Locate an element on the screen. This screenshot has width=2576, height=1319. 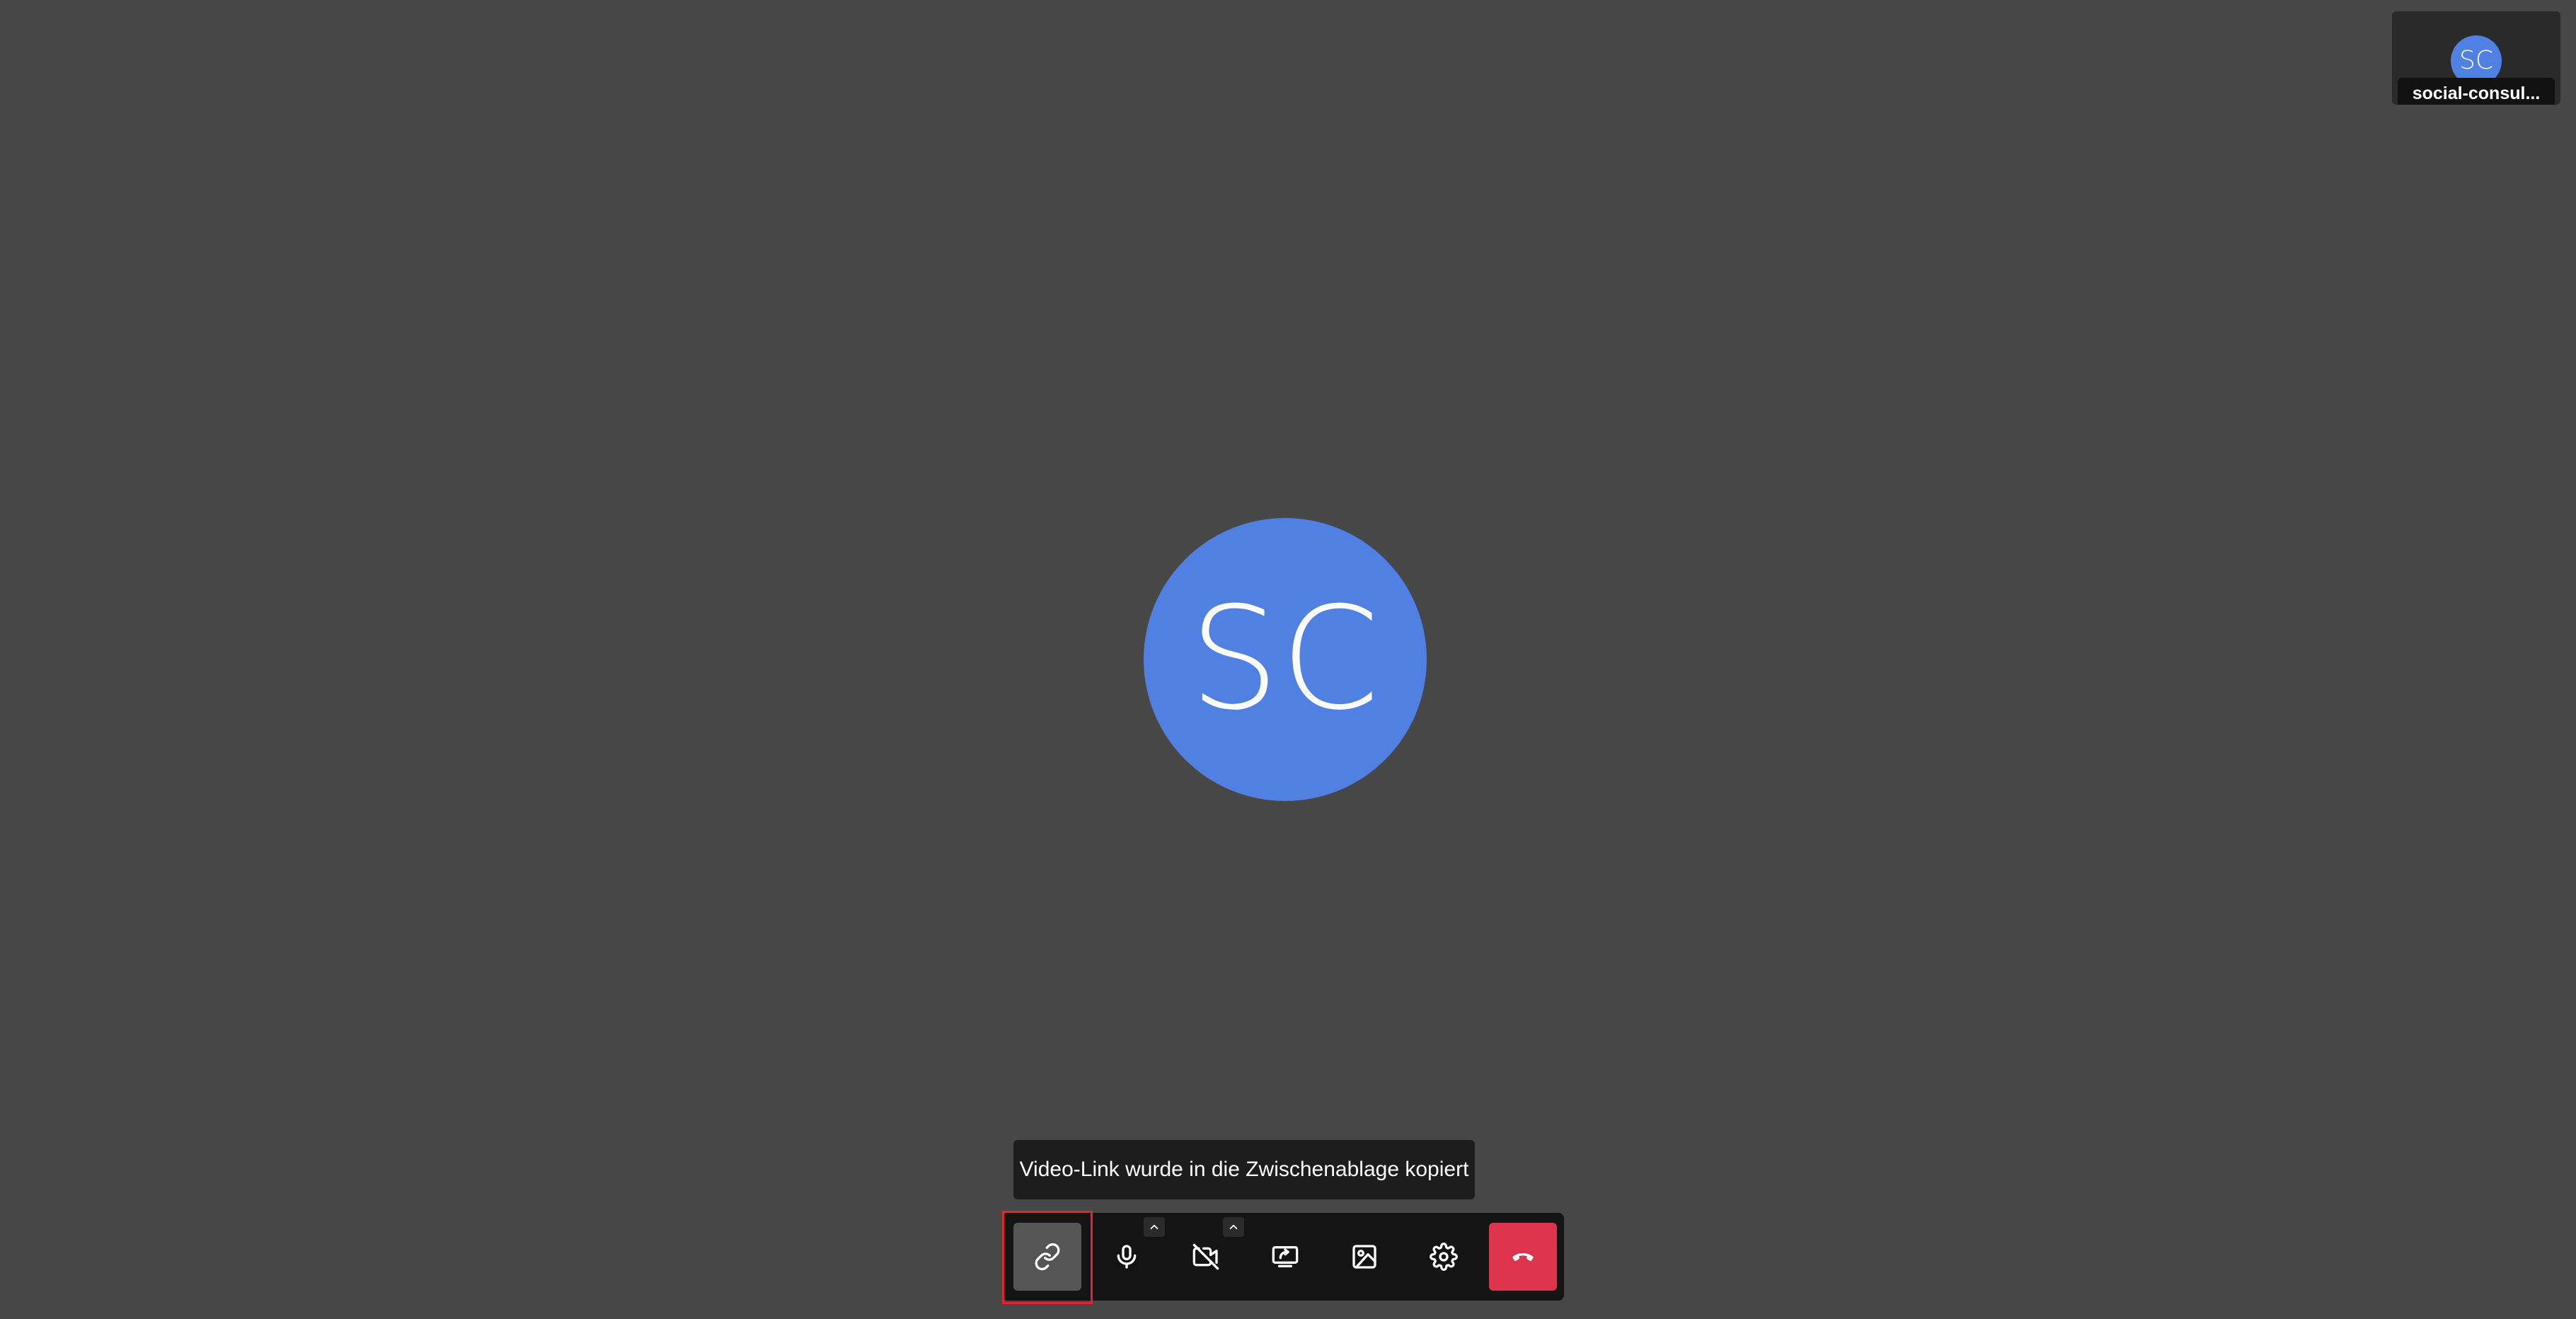
background-button is located at coordinates (1364, 1257).